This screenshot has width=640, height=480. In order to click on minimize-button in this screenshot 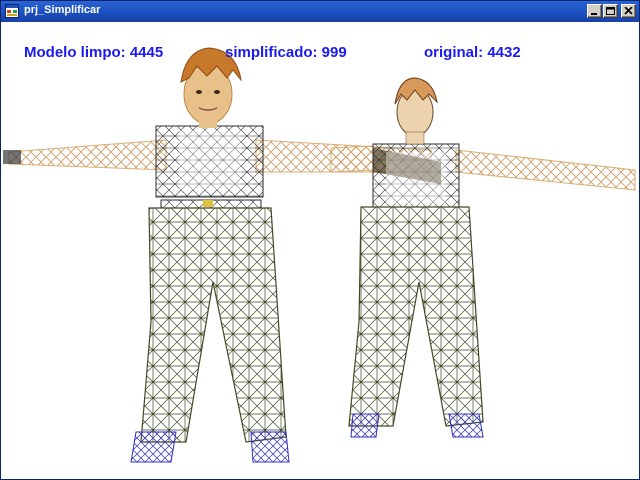, I will do `click(594, 11)`.